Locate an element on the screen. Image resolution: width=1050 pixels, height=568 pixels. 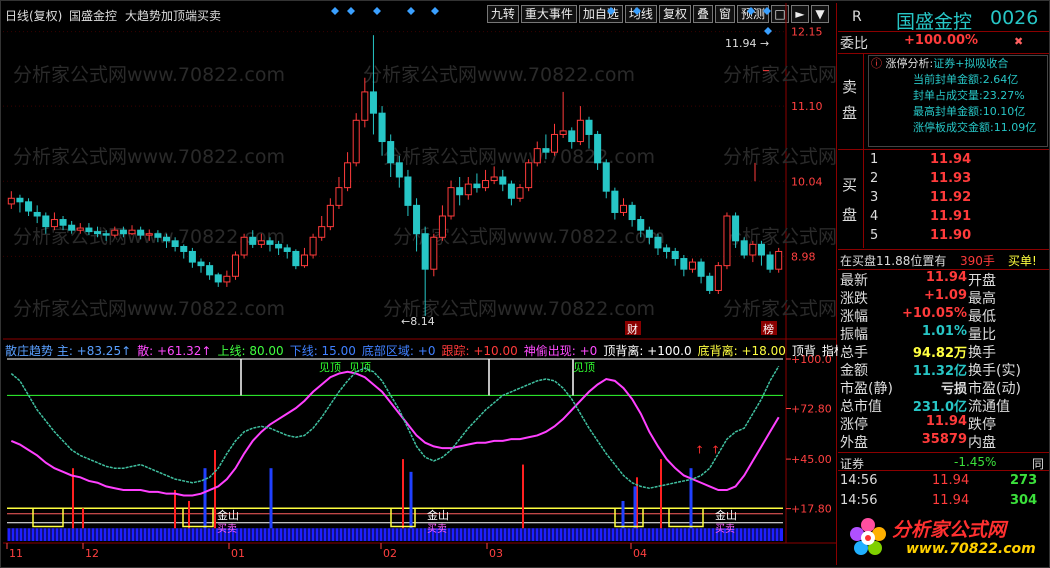
stat-label-2: 跌停 is located at coordinates (982, 425).